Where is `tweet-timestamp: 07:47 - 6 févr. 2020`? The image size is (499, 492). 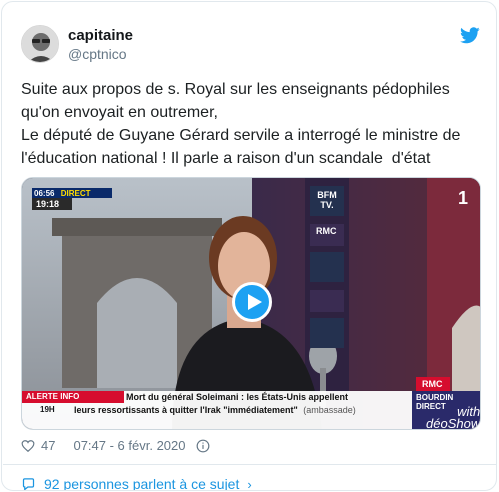 tweet-timestamp: 07:47 - 6 févr. 2020 is located at coordinates (129, 445).